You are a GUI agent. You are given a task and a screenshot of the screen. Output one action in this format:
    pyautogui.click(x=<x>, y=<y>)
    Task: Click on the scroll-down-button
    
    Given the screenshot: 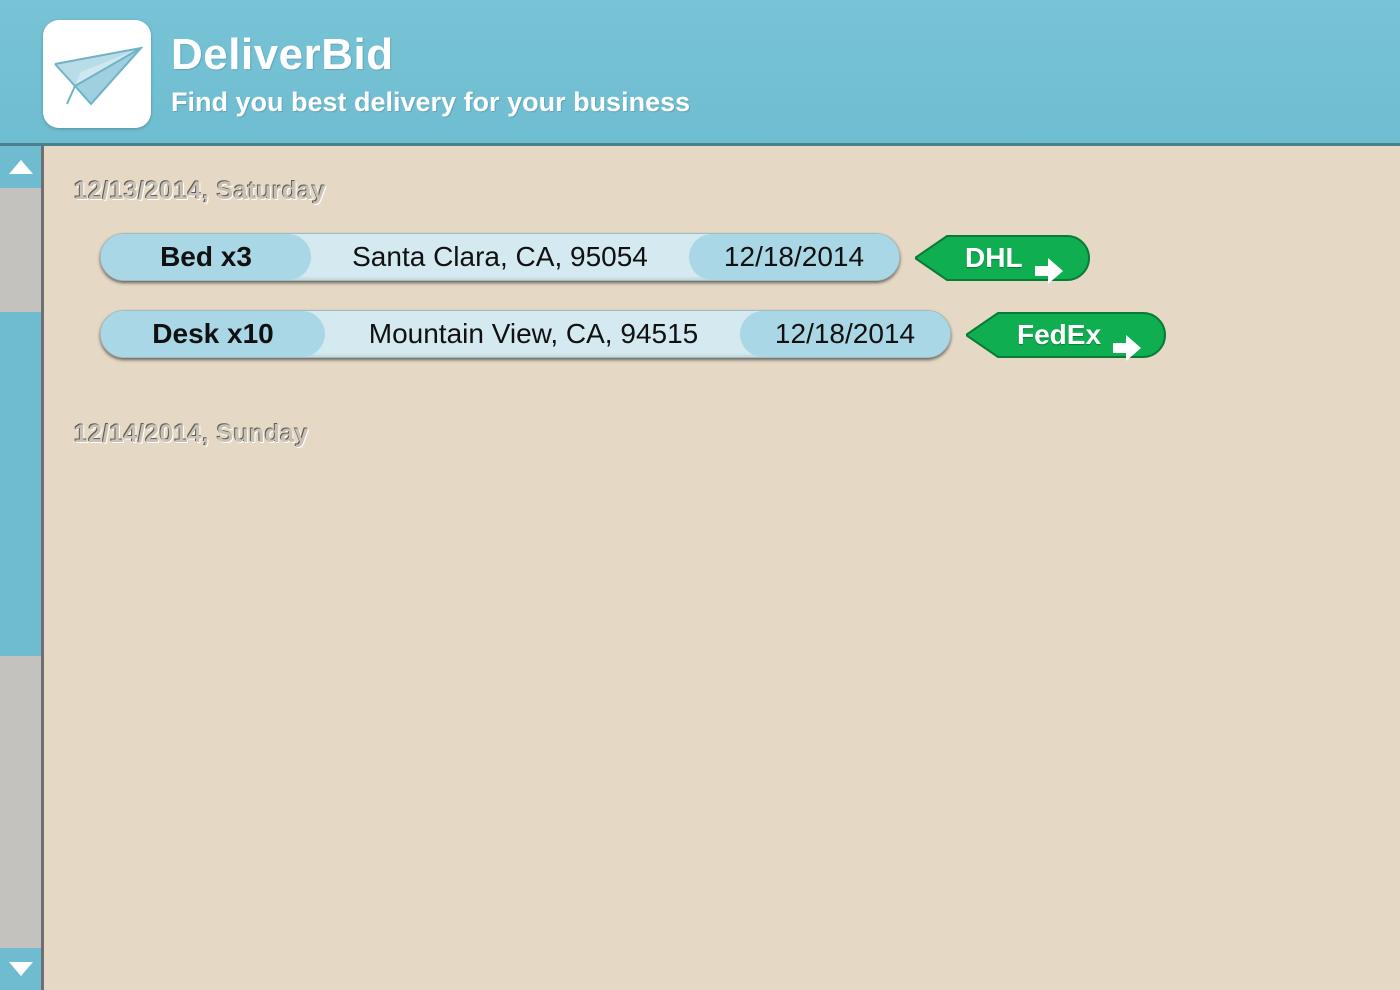 What is the action you would take?
    pyautogui.click(x=20, y=969)
    